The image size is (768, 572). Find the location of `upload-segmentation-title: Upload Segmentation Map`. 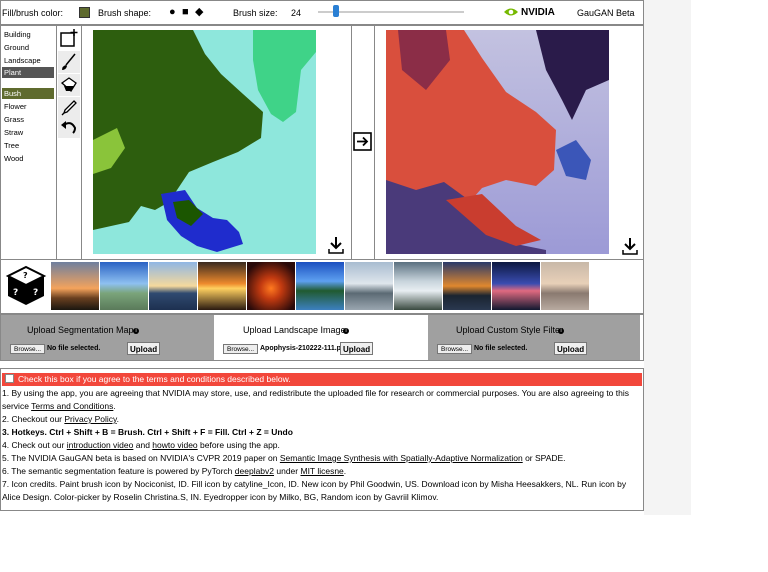

upload-segmentation-title: Upload Segmentation Map is located at coordinates (80, 330).